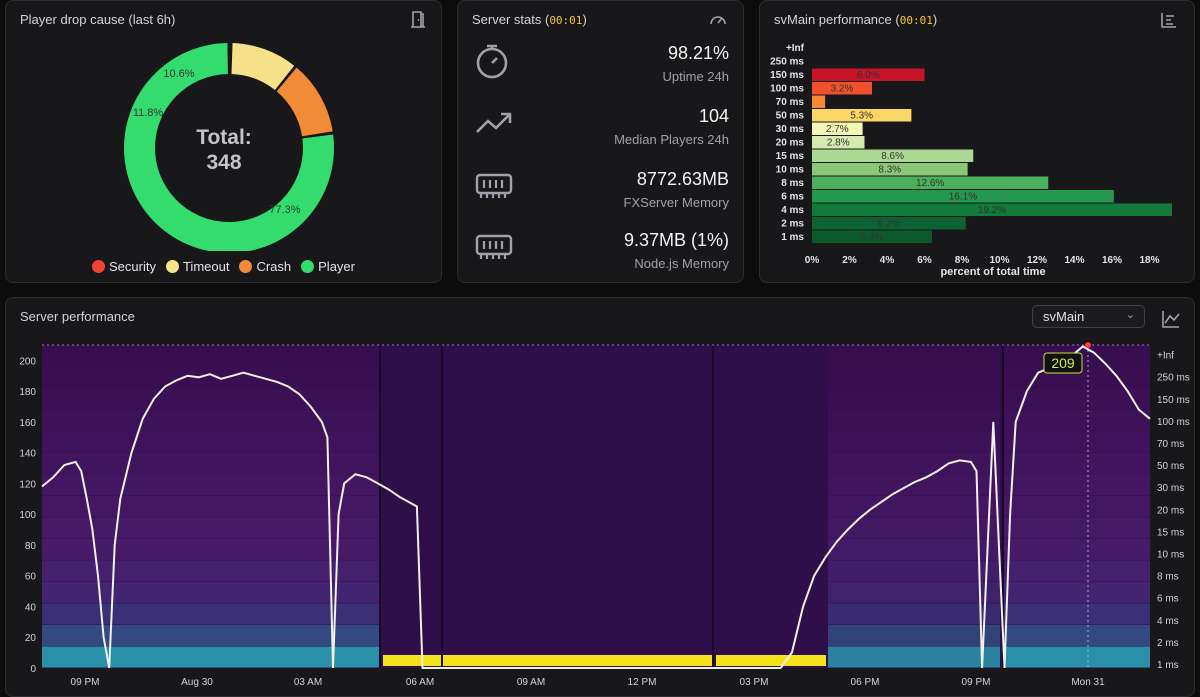 Image resolution: width=1200 pixels, height=697 pixels. I want to click on server-perf-title: Server performance, so click(77, 316).